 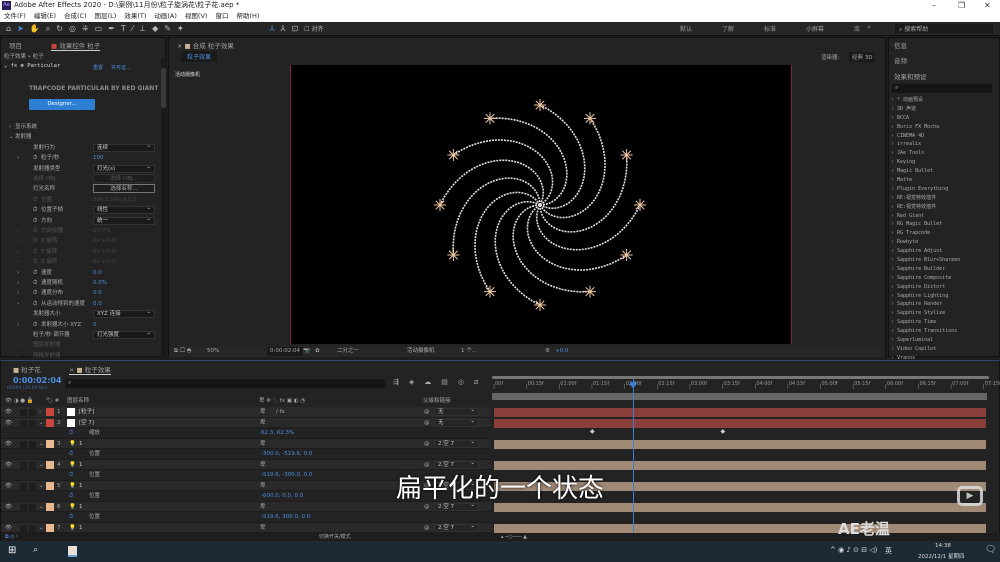 I want to click on local-axis-icon: ⅄, so click(x=272, y=28).